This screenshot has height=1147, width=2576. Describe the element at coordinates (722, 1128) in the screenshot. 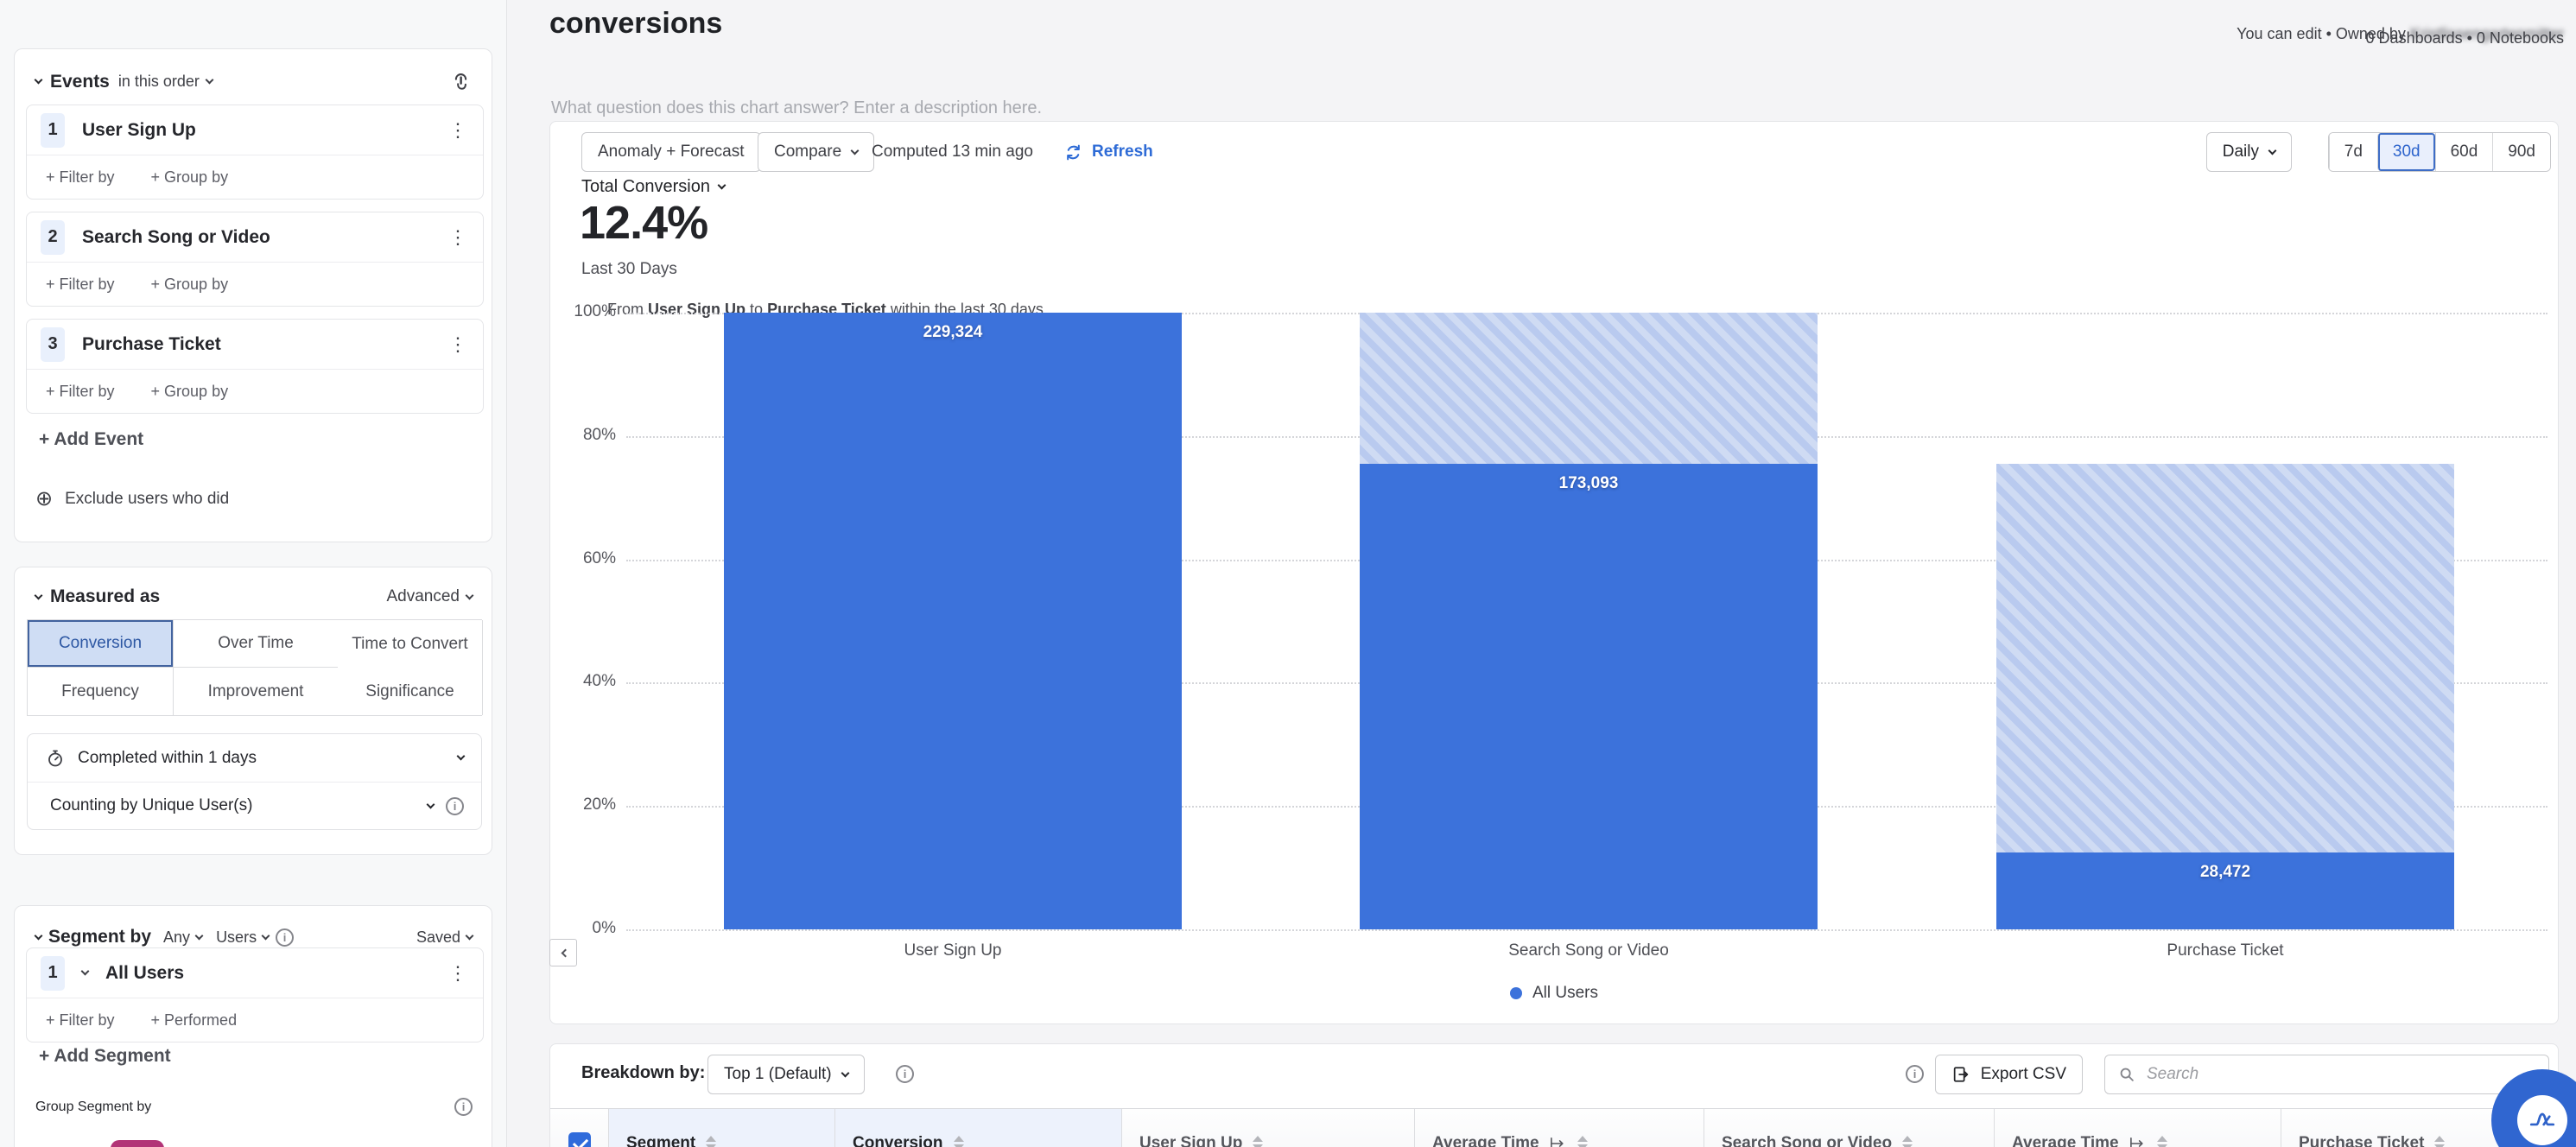

I see `column-header: Segment` at that location.